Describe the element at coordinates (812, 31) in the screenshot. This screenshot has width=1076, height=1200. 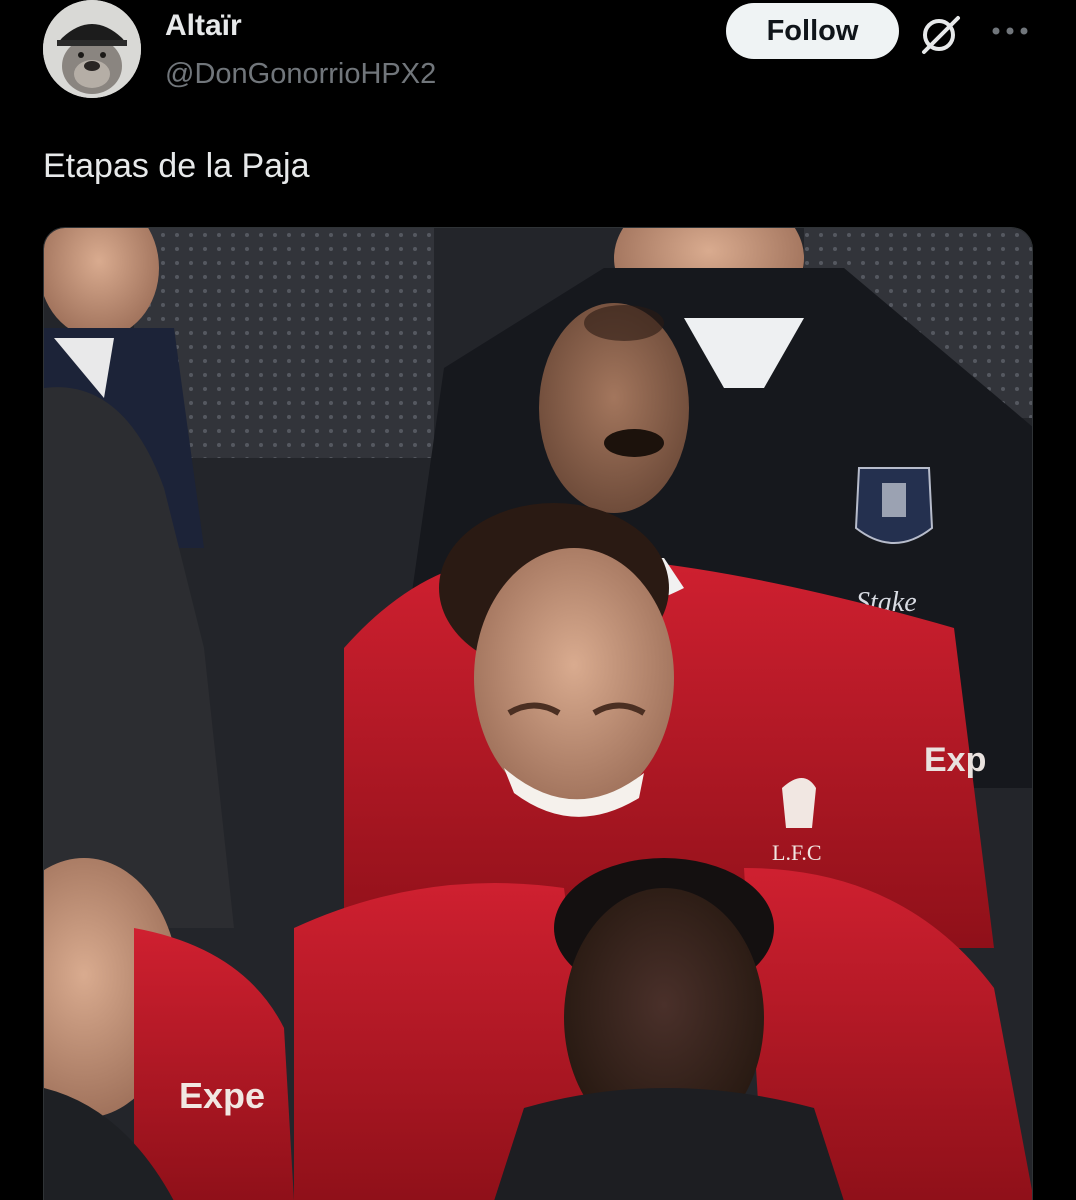
I see `follow-button: Follow` at that location.